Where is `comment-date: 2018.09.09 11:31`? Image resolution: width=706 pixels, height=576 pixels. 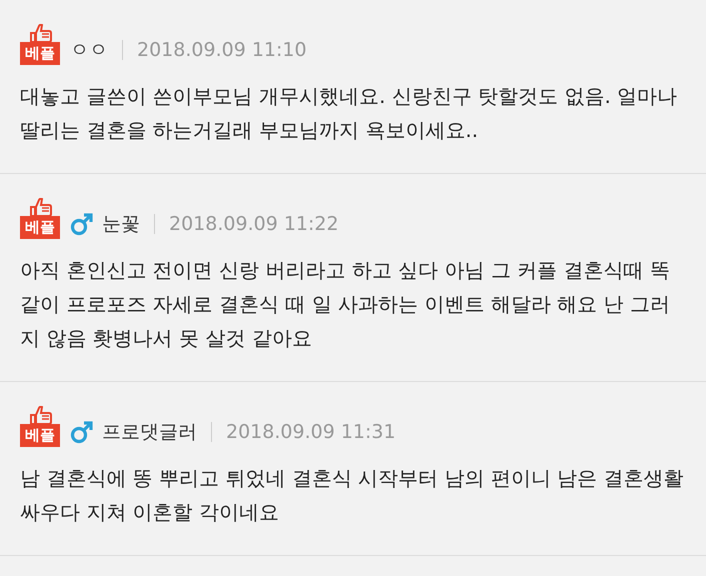
comment-date: 2018.09.09 11:31 is located at coordinates (311, 432).